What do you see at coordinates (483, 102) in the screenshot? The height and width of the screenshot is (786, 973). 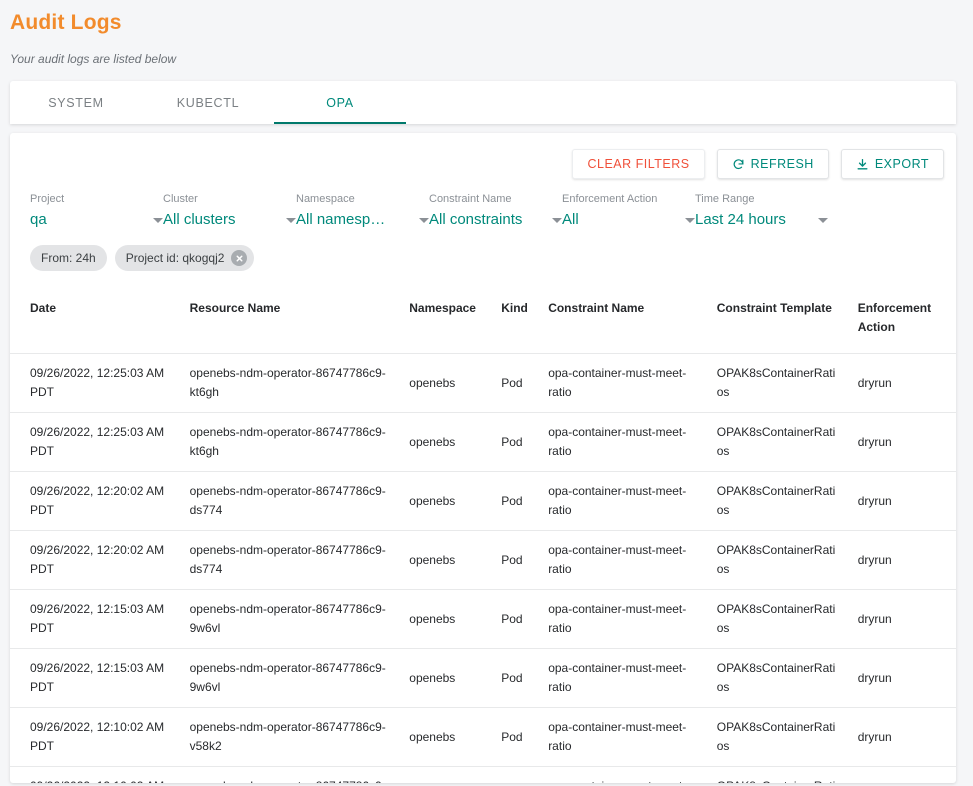 I see `tab-bar: SYSTEM KUBECTL OPA` at bounding box center [483, 102].